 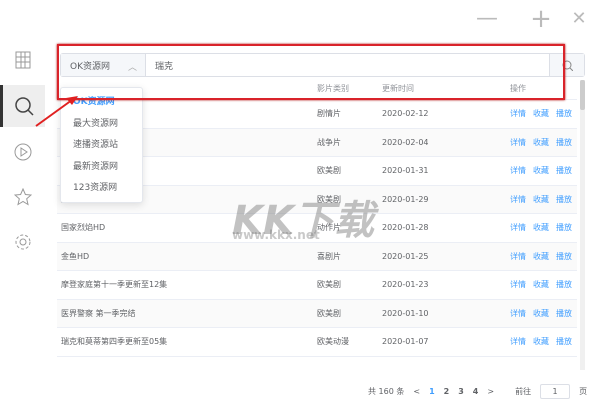 I want to click on pagination: 共 160 条 < 1 2 3 4 > 前往 页, so click(x=477, y=391).